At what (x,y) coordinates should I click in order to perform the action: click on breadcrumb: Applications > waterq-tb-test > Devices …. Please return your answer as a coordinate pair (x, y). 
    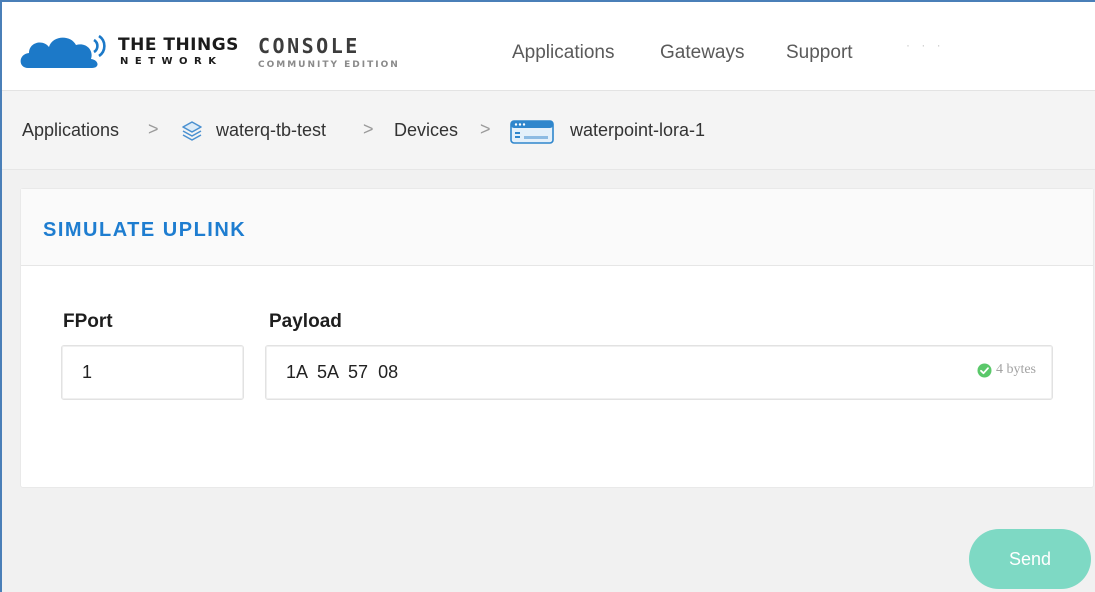
    Looking at the image, I should click on (548, 130).